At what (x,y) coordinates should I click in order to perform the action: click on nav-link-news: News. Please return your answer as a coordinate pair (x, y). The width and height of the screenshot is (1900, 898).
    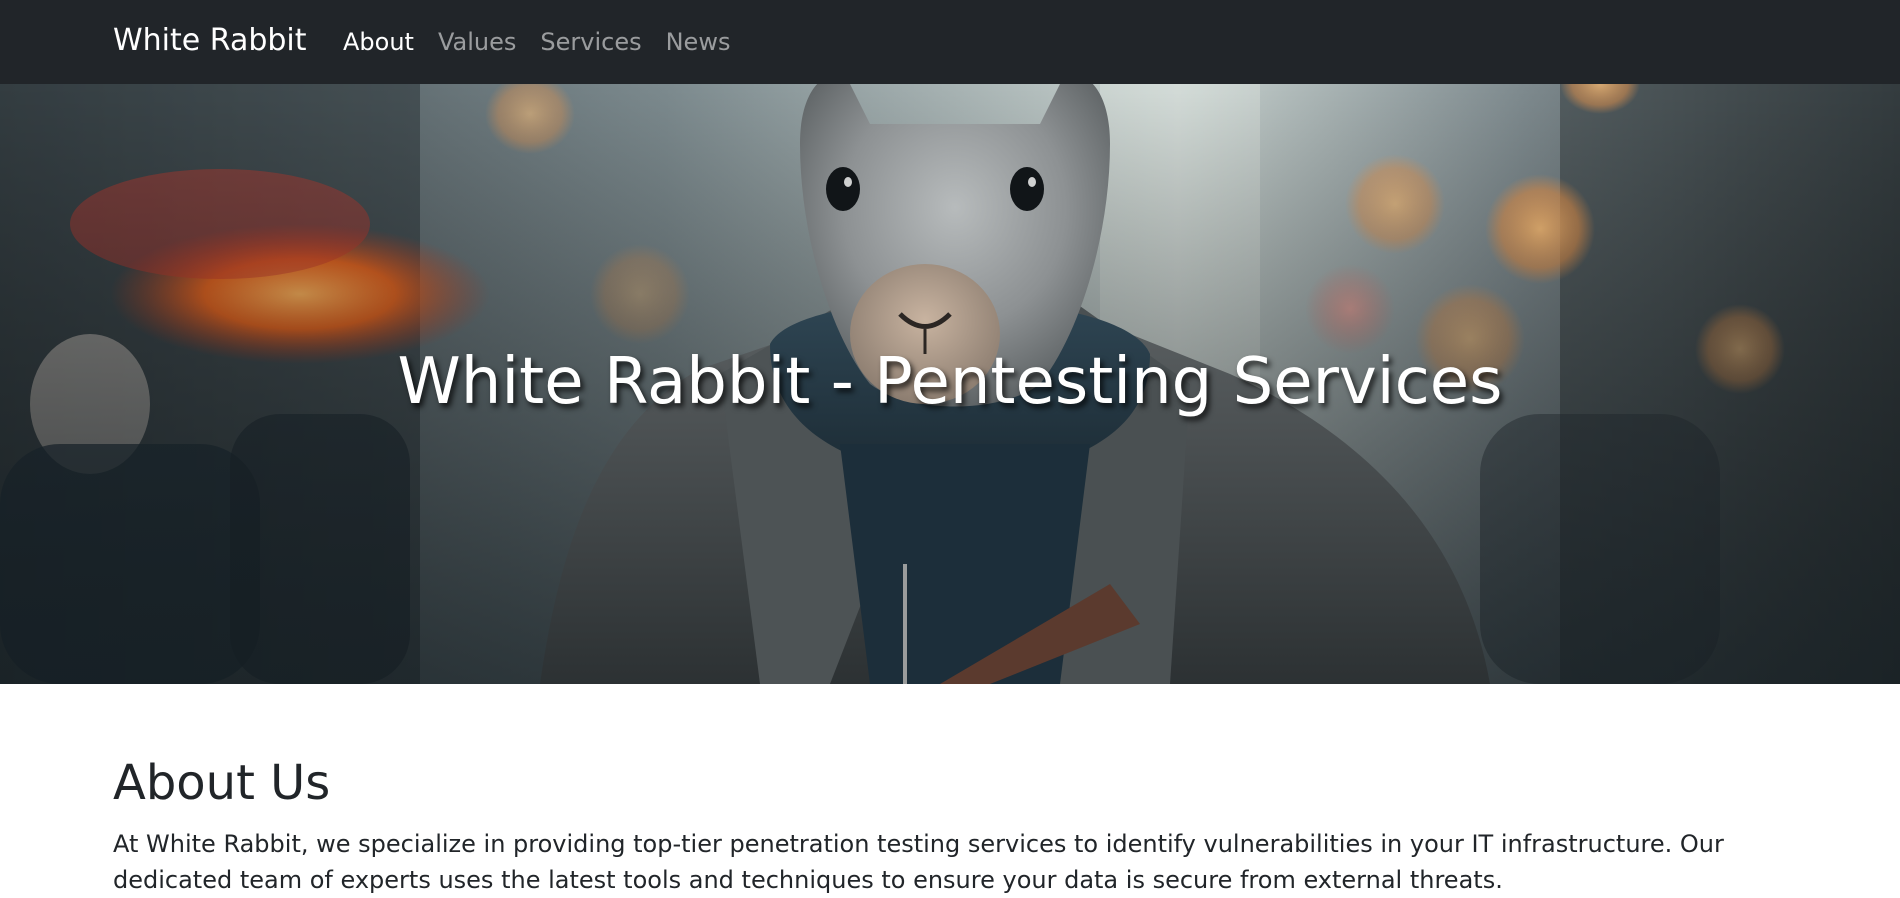
    Looking at the image, I should click on (698, 42).